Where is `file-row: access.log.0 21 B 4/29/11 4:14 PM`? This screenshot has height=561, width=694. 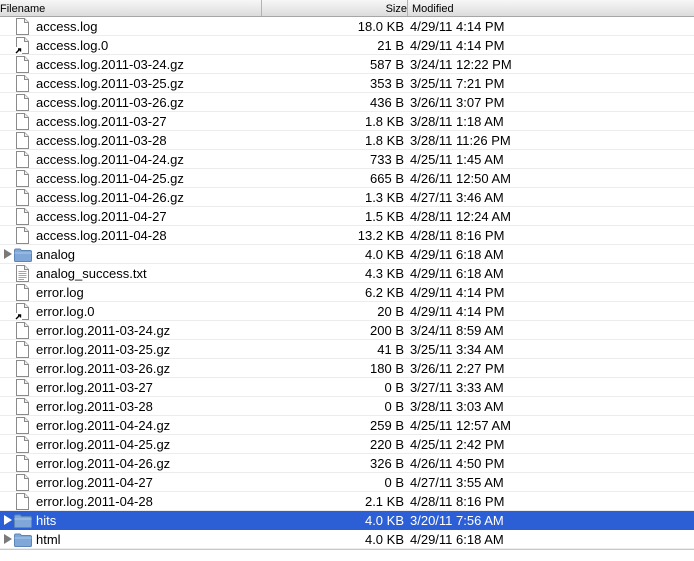
file-row: access.log.0 21 B 4/29/11 4:14 PM is located at coordinates (347, 45).